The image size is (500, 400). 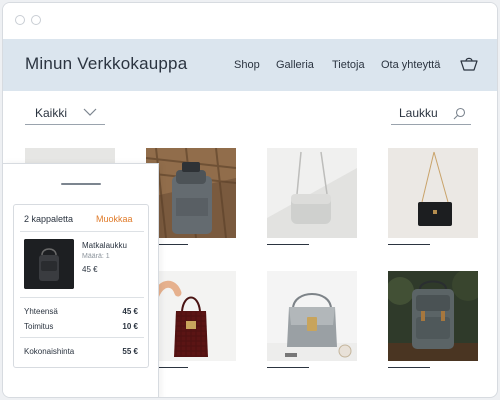 I want to click on category-filter-dropdown: Kaikki, so click(x=65, y=114).